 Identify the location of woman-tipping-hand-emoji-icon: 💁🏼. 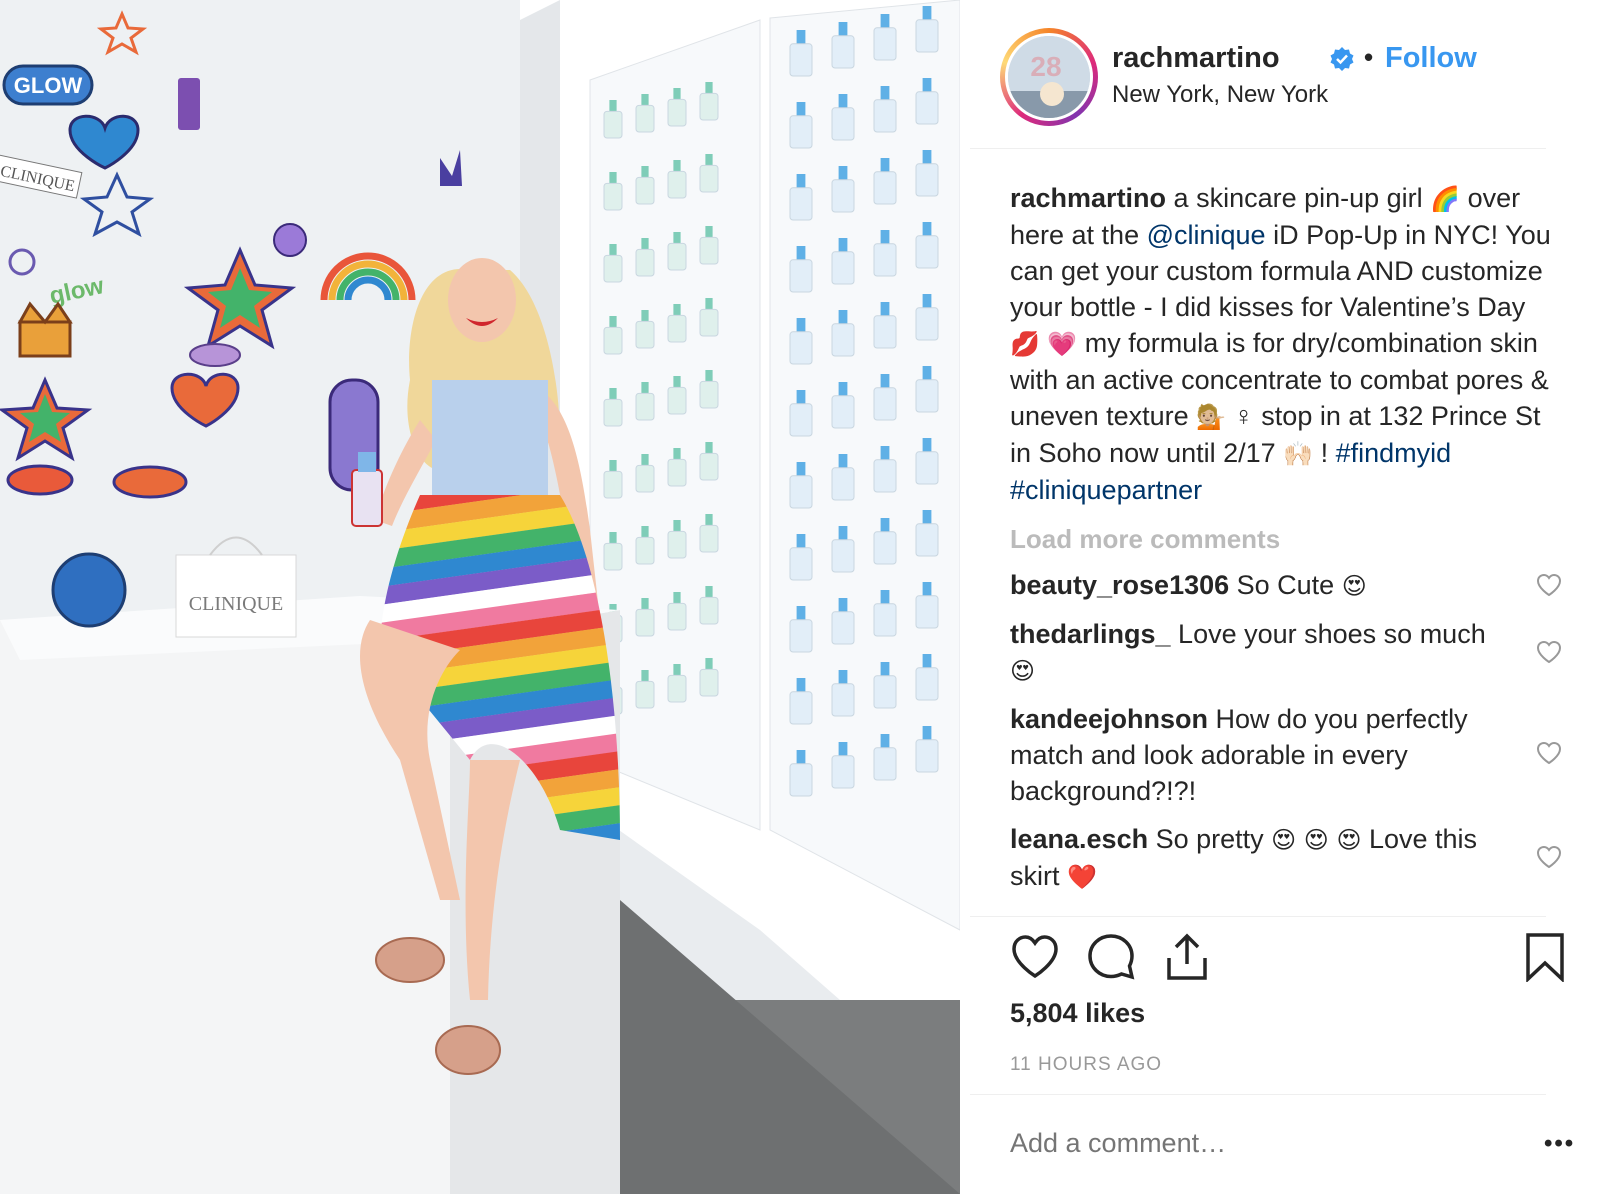
(1211, 417).